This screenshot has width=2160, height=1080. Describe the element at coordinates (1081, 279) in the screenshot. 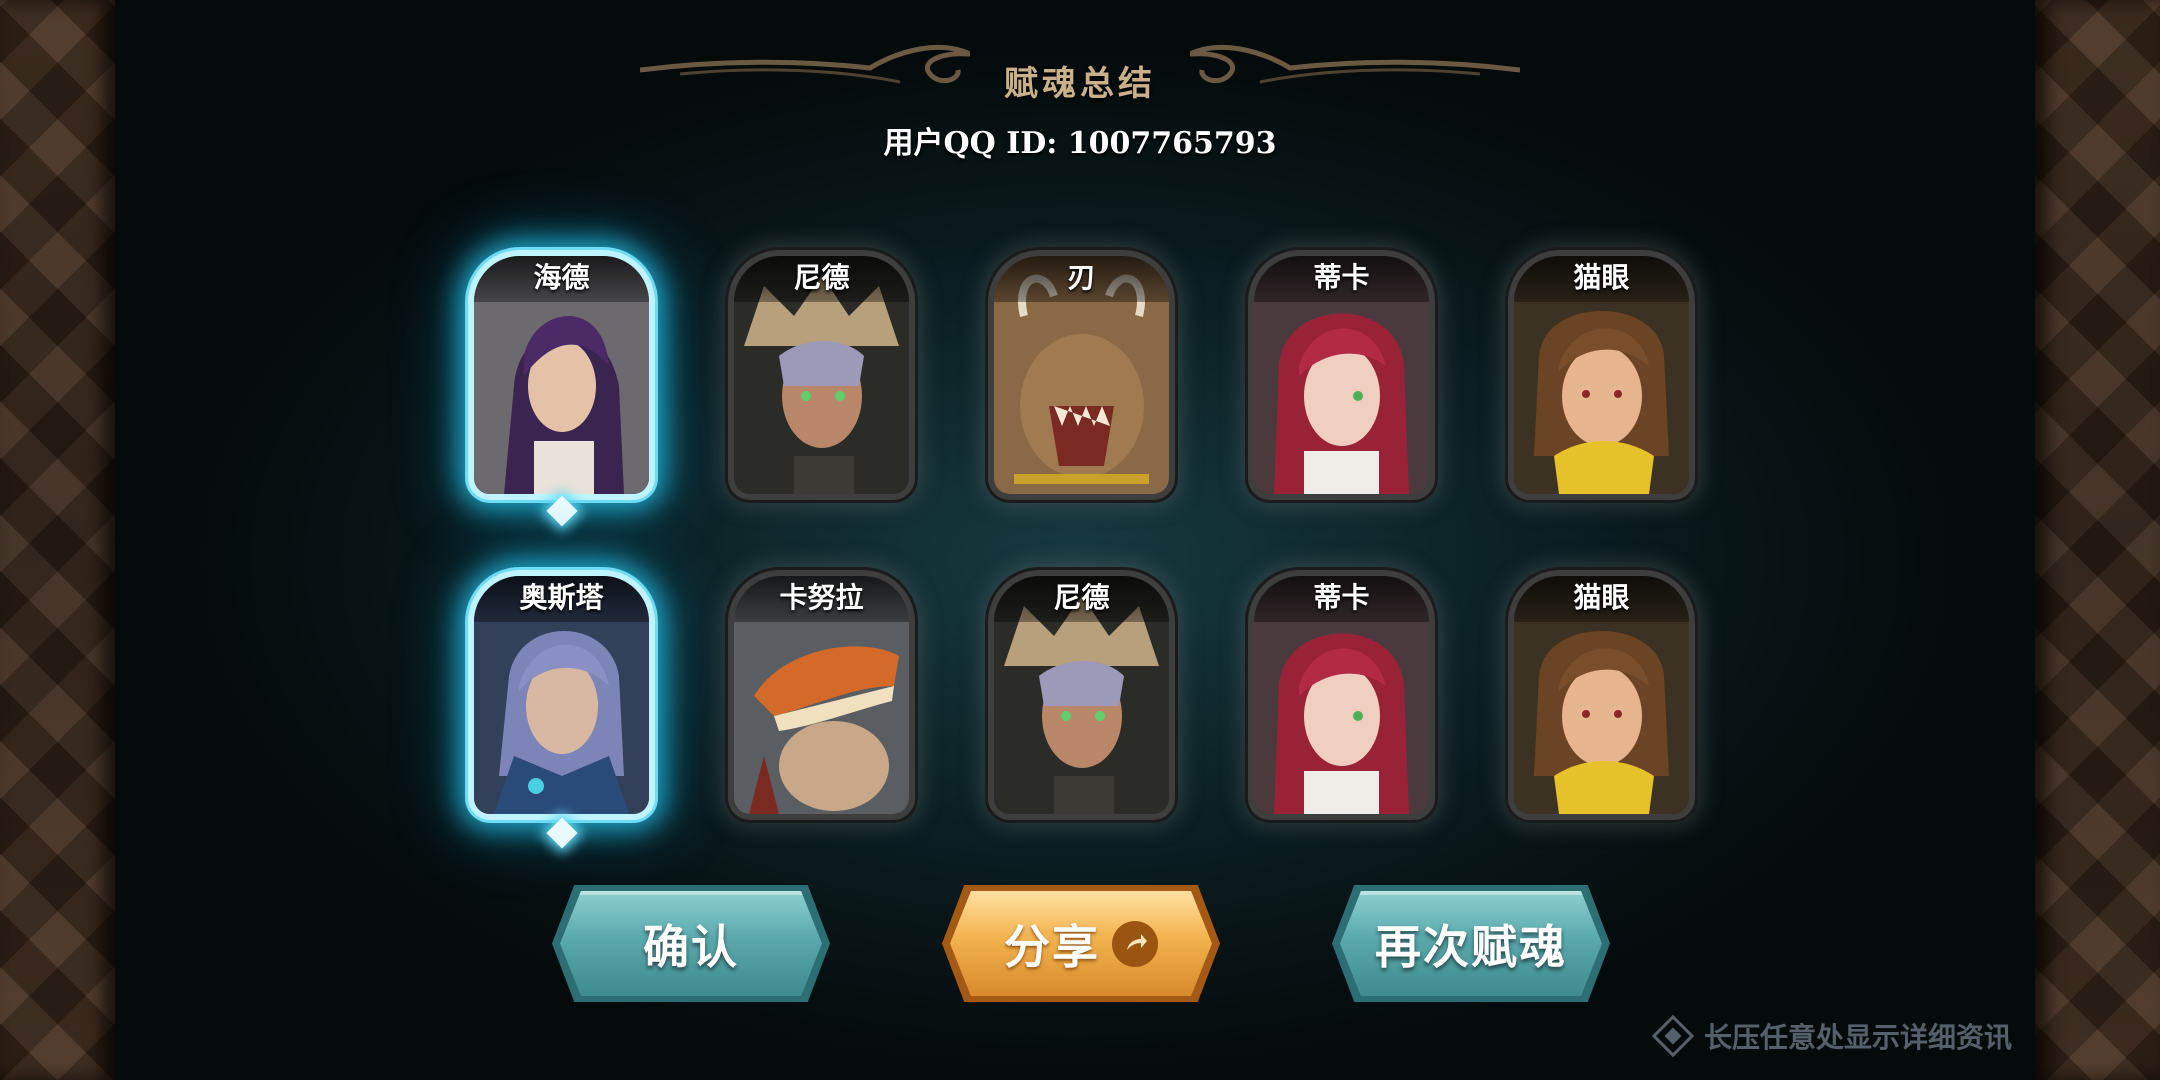

I see `hero-name: 刃` at that location.